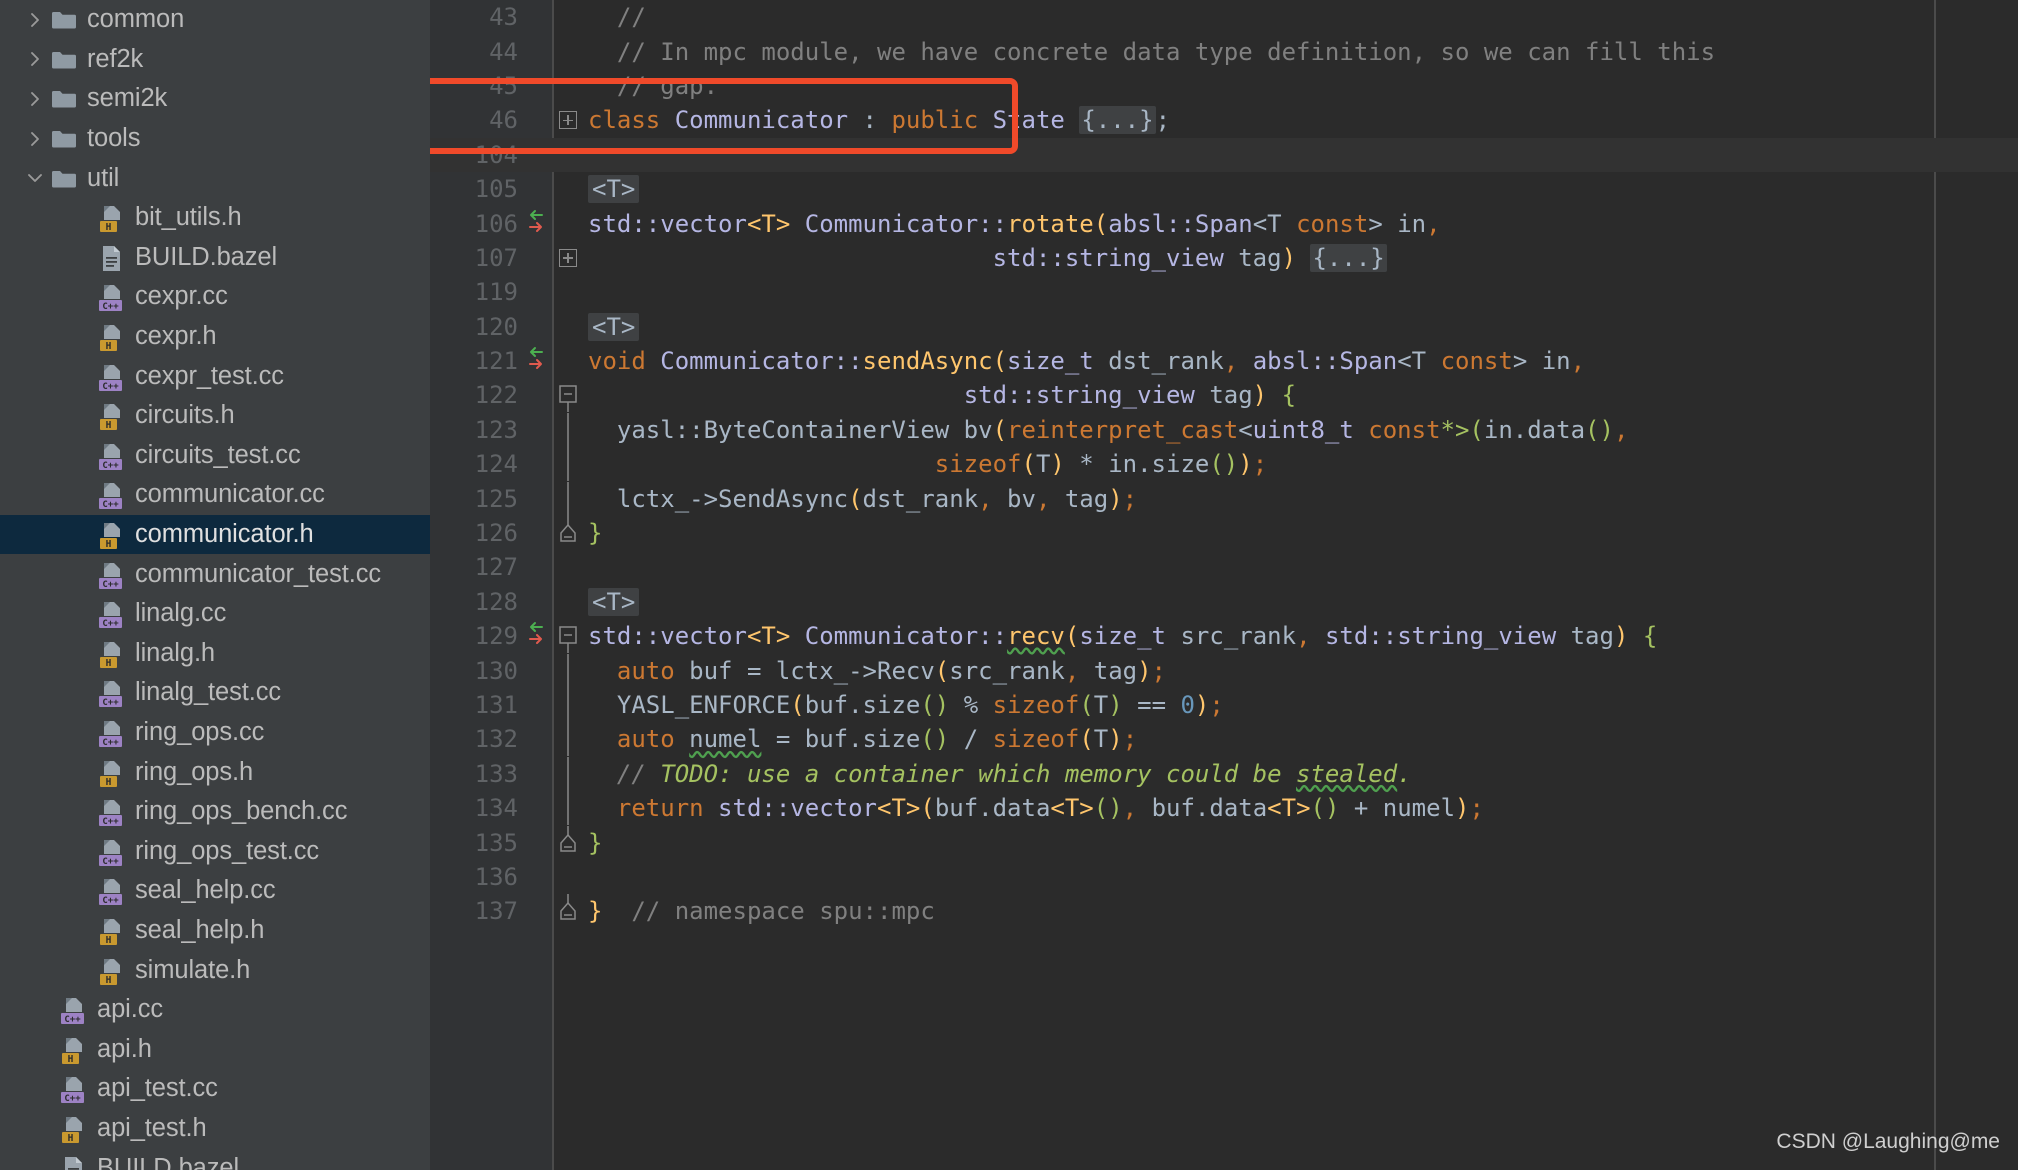  What do you see at coordinates (215, 60) in the screenshot?
I see `tree-folder-row: ref2k` at bounding box center [215, 60].